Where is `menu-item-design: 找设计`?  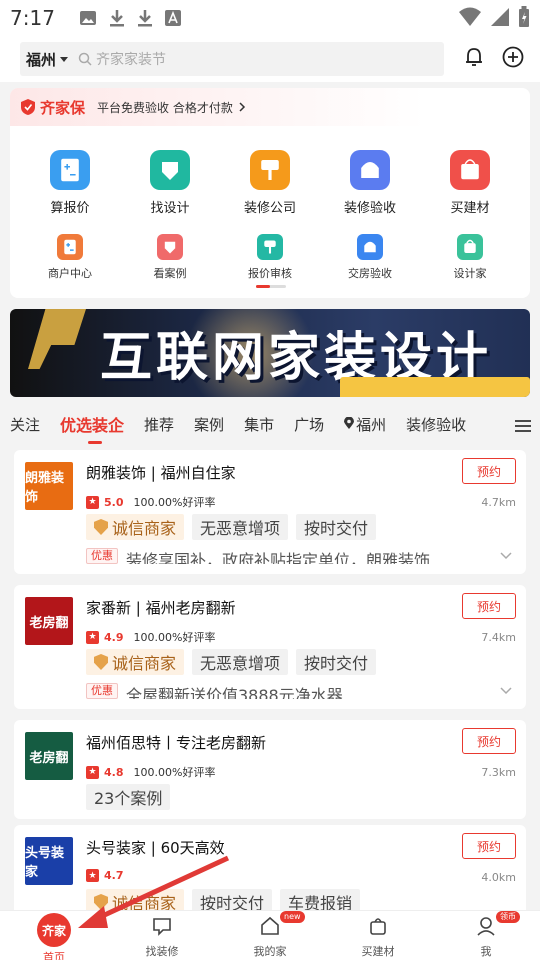
menu-item-design: 找设计 is located at coordinates (170, 183).